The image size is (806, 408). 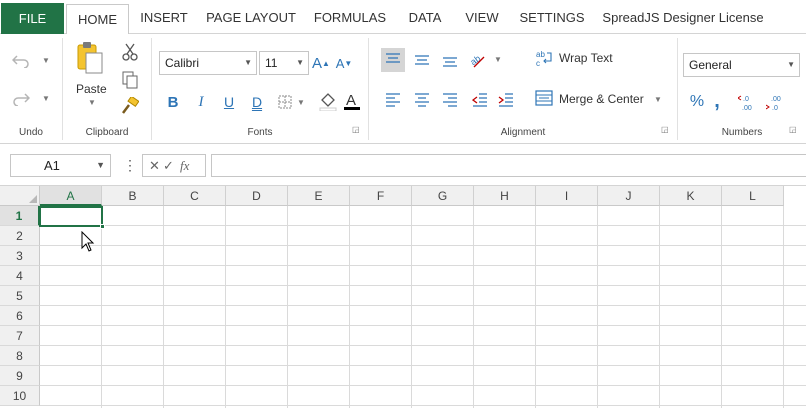 I want to click on merge-center-button: Merge & Center, so click(x=601, y=99).